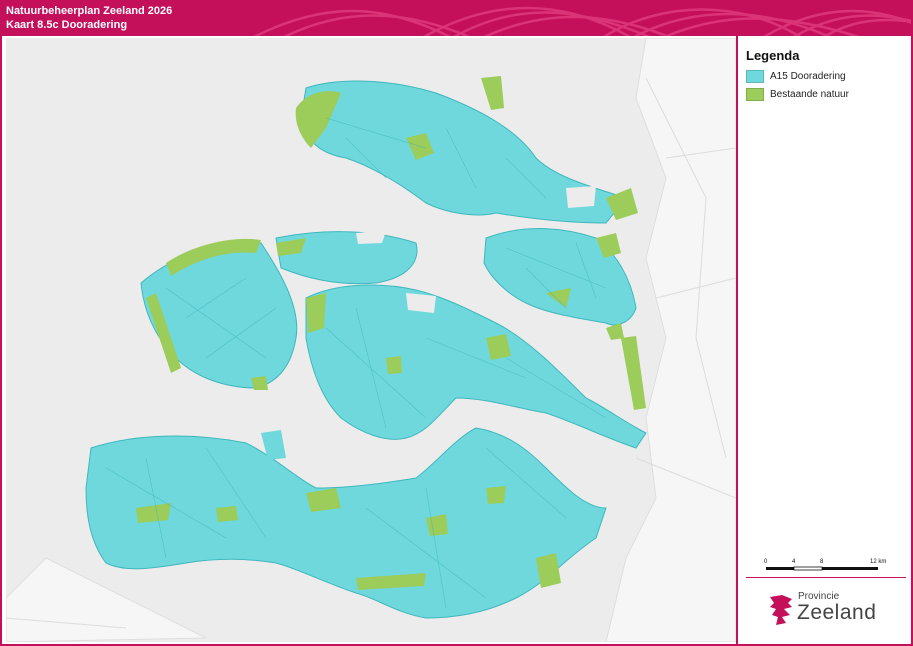  I want to click on legend-item-natuur: Bestaande natuur, so click(797, 94).